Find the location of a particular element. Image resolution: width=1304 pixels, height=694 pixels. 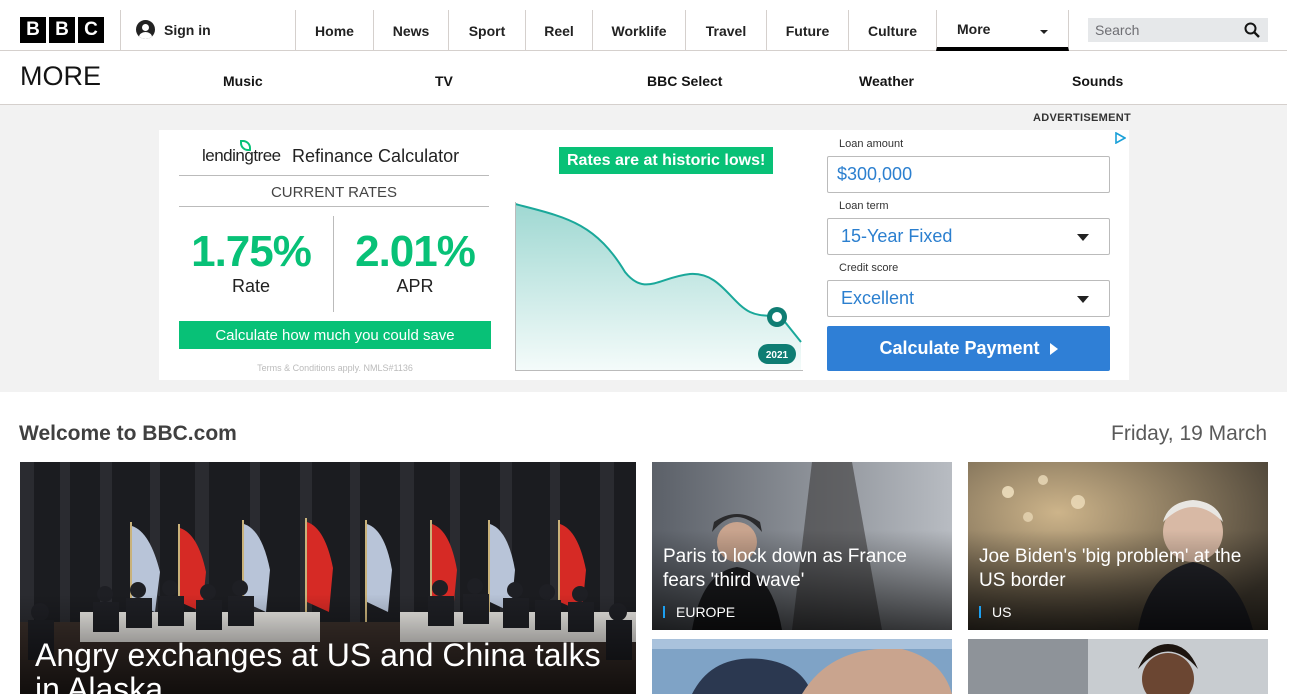

apr-label: APR is located at coordinates (415, 286).